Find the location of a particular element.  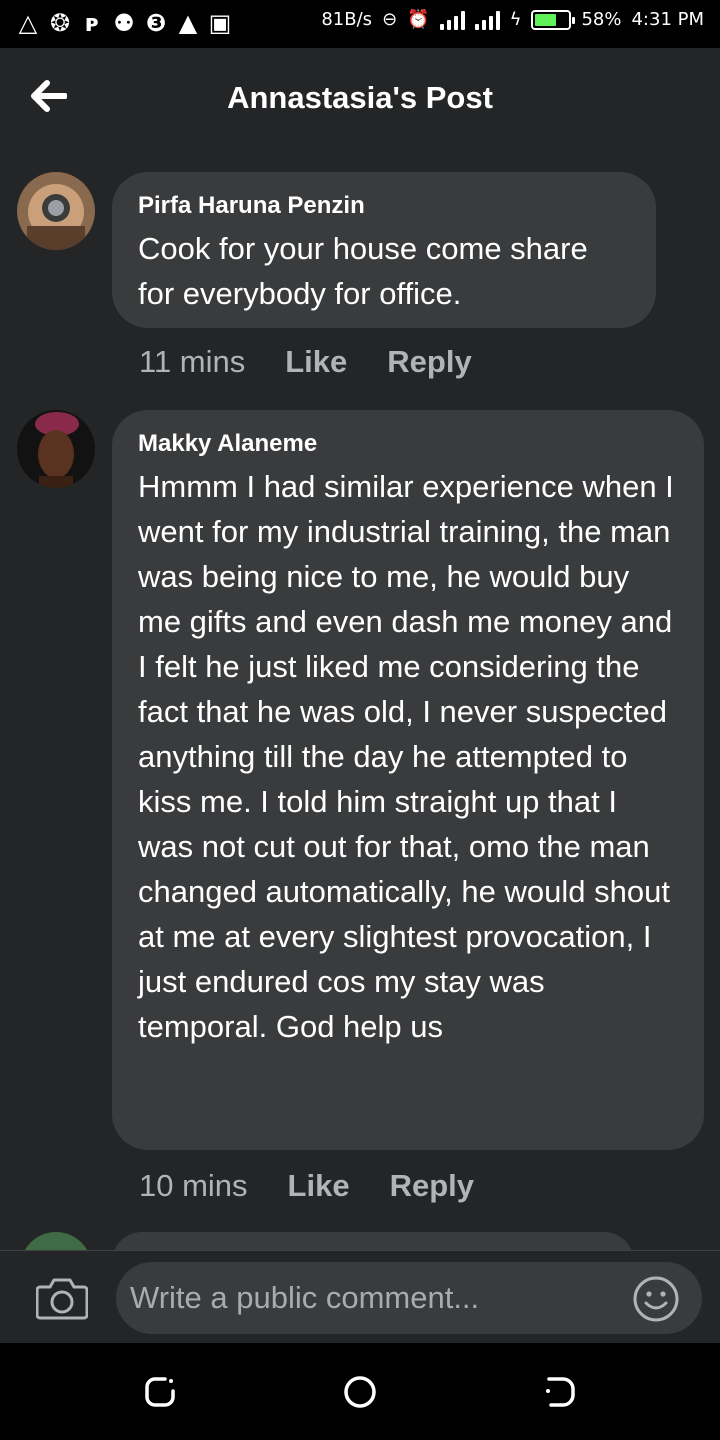

emoji-icon is located at coordinates (656, 1299).